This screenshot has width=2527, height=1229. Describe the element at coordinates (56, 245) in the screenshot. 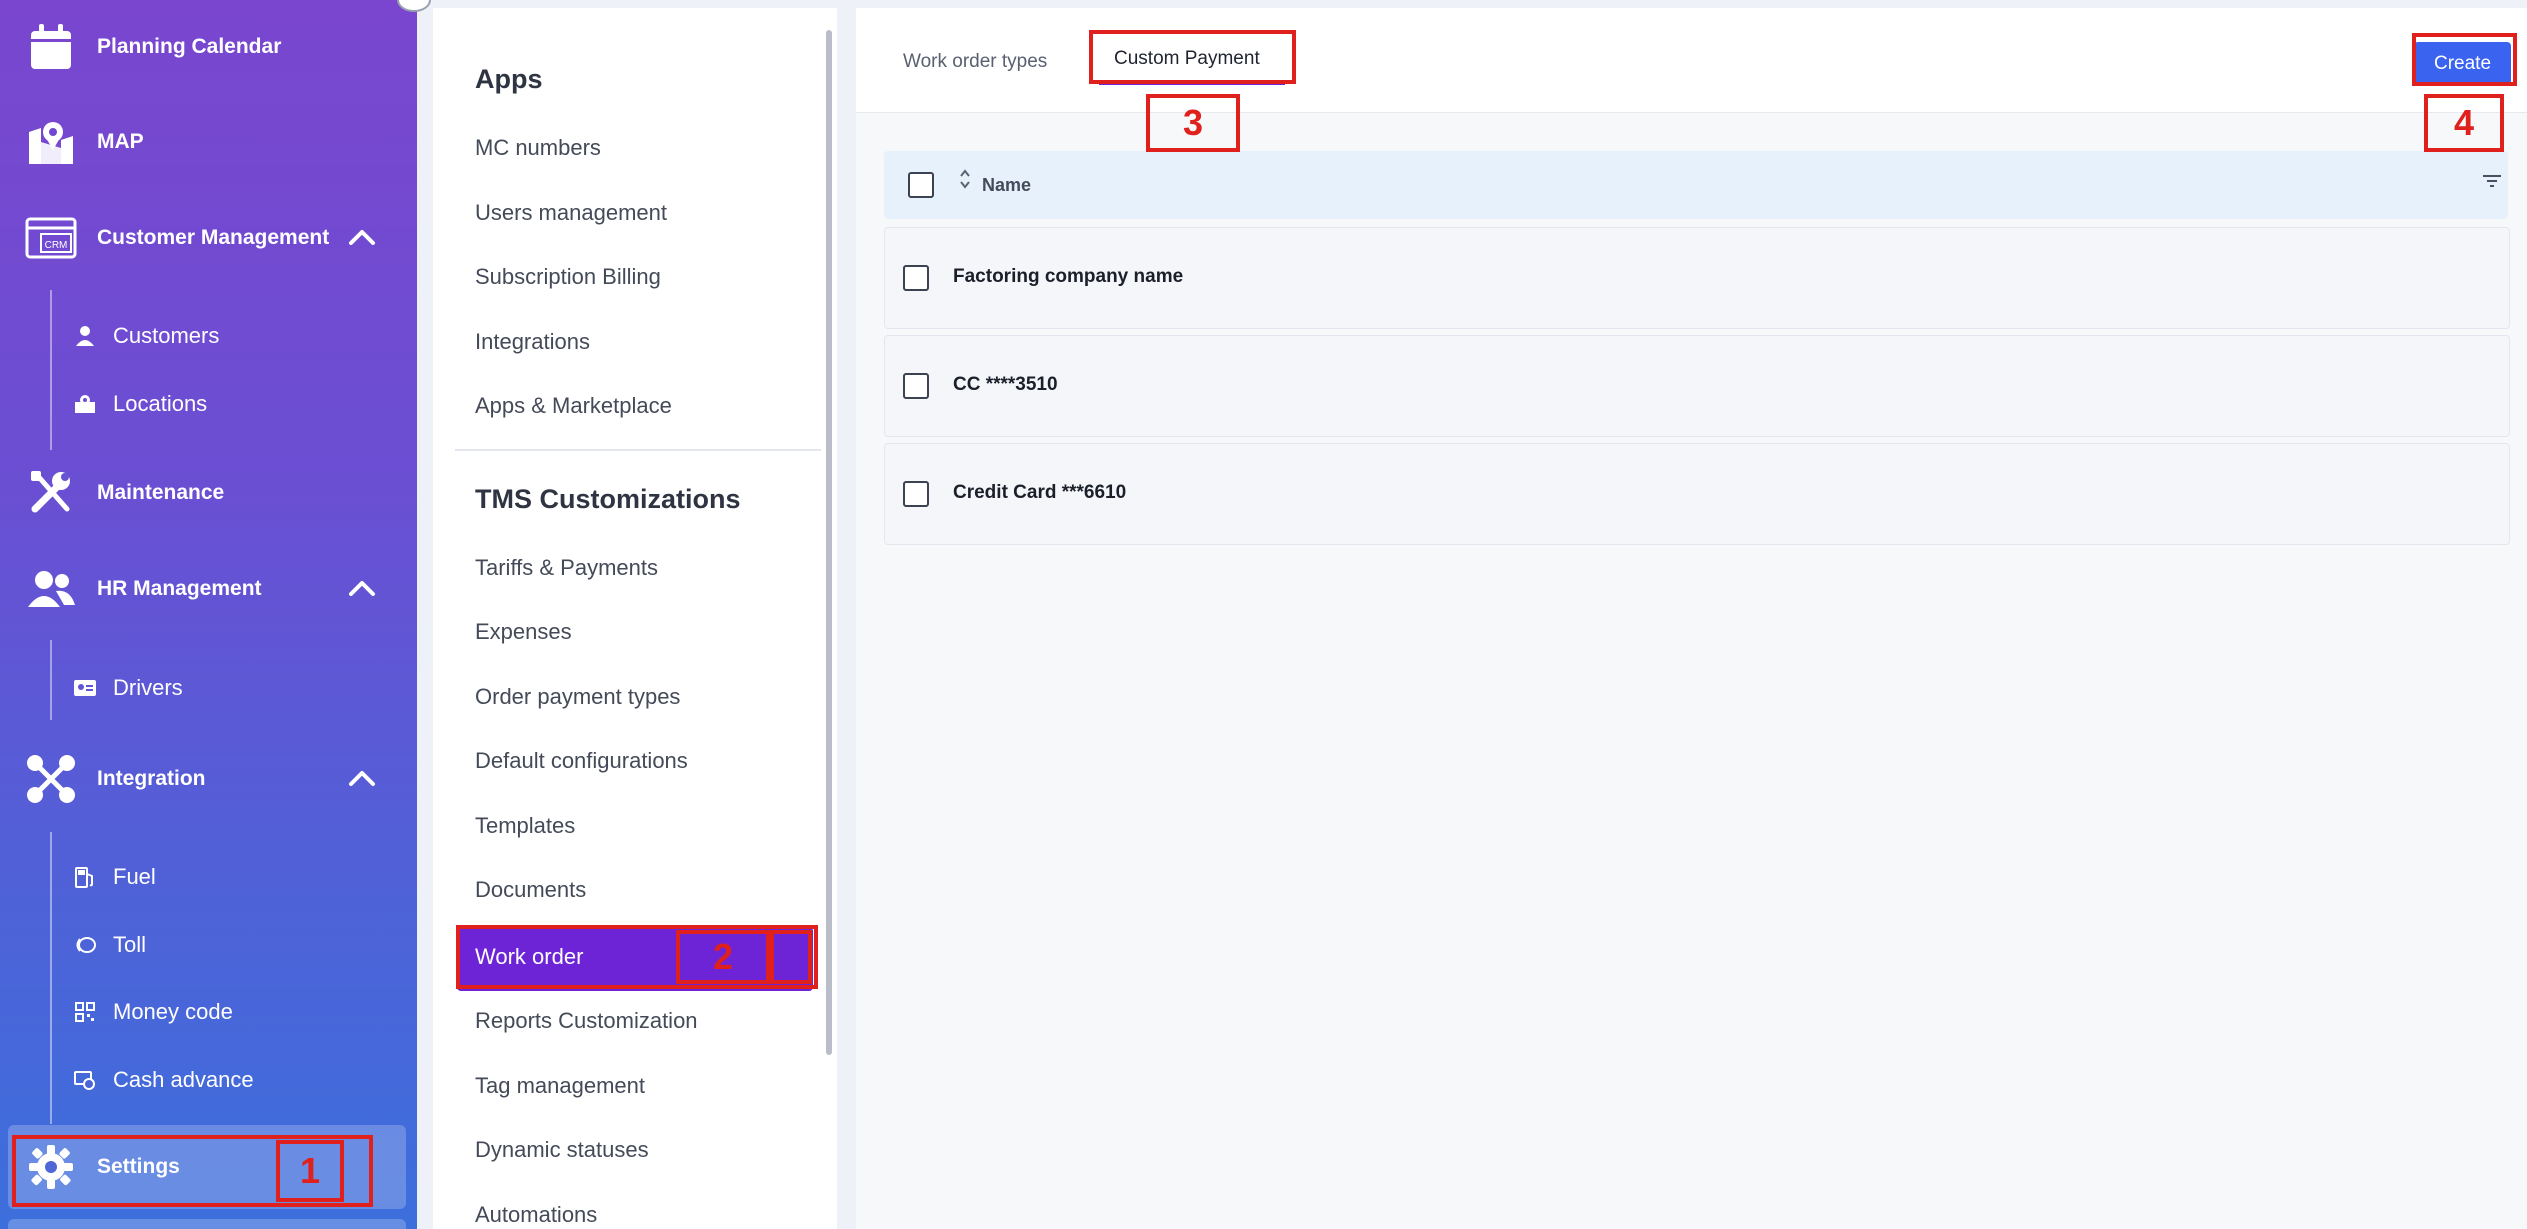

I see `svg-text: CRM` at that location.